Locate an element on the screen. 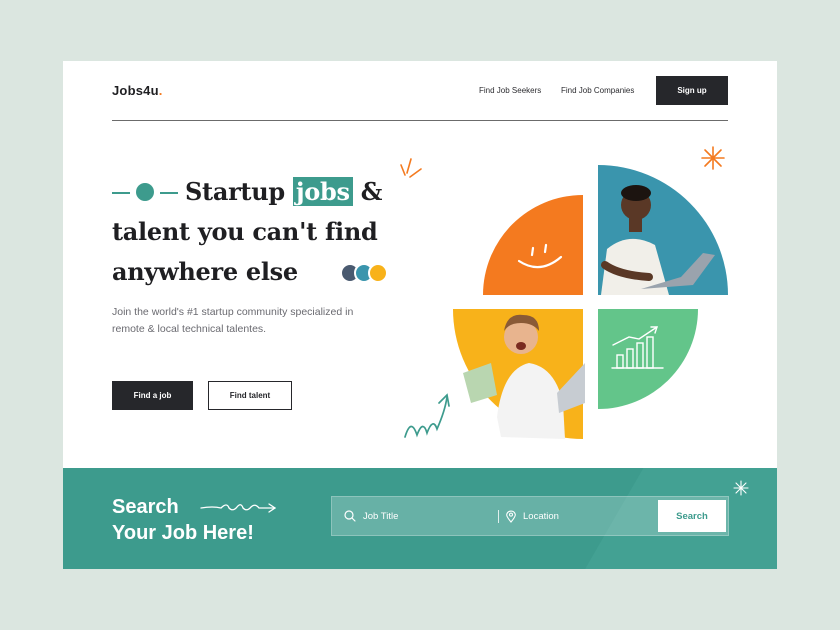 The width and height of the screenshot is (840, 630). orange-quarter-shape is located at coordinates (533, 245).